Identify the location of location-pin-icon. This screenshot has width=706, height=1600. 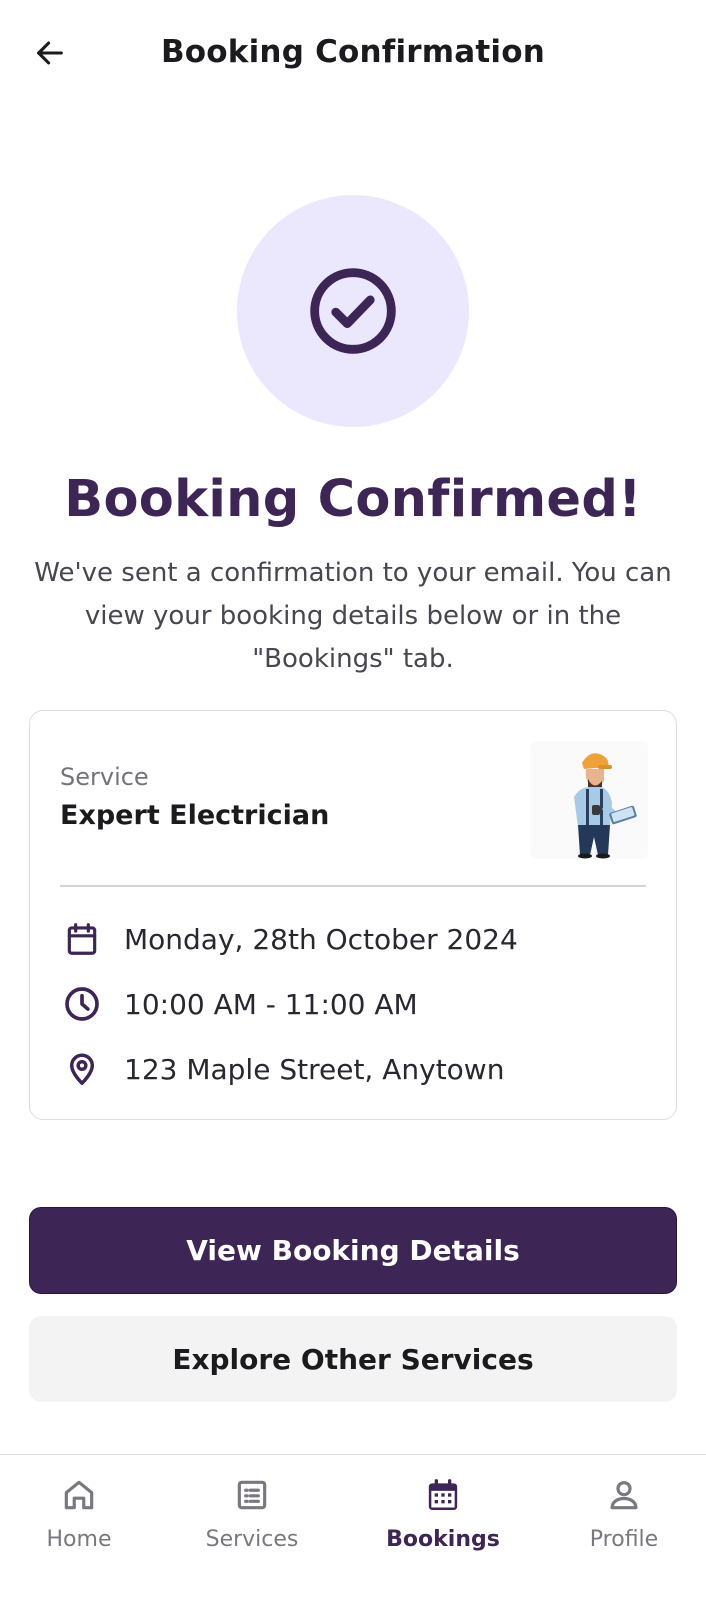
(82, 1069).